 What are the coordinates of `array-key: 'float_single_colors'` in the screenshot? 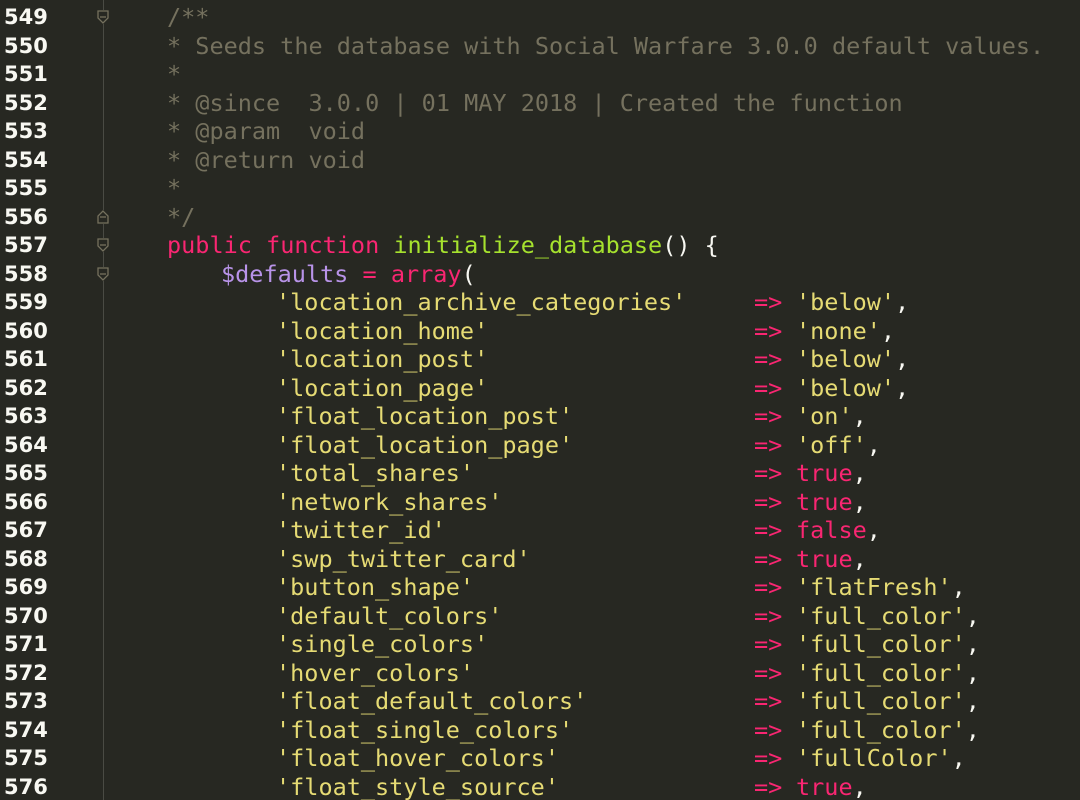 It's located at (425, 729).